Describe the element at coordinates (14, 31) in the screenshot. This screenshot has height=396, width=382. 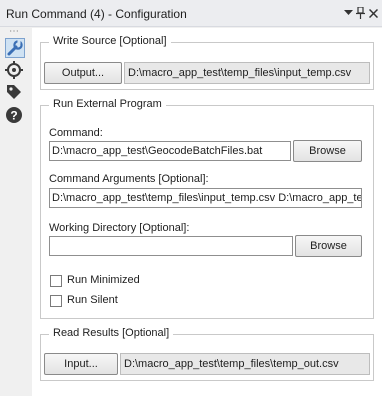
I see `grip-icon: ⋯` at that location.